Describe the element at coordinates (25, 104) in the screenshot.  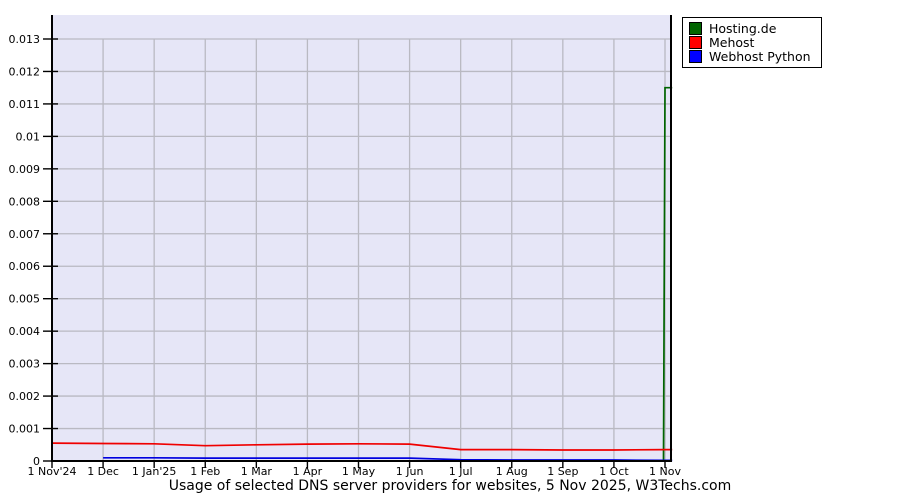
I see `y-tick-label: 0.011` at that location.